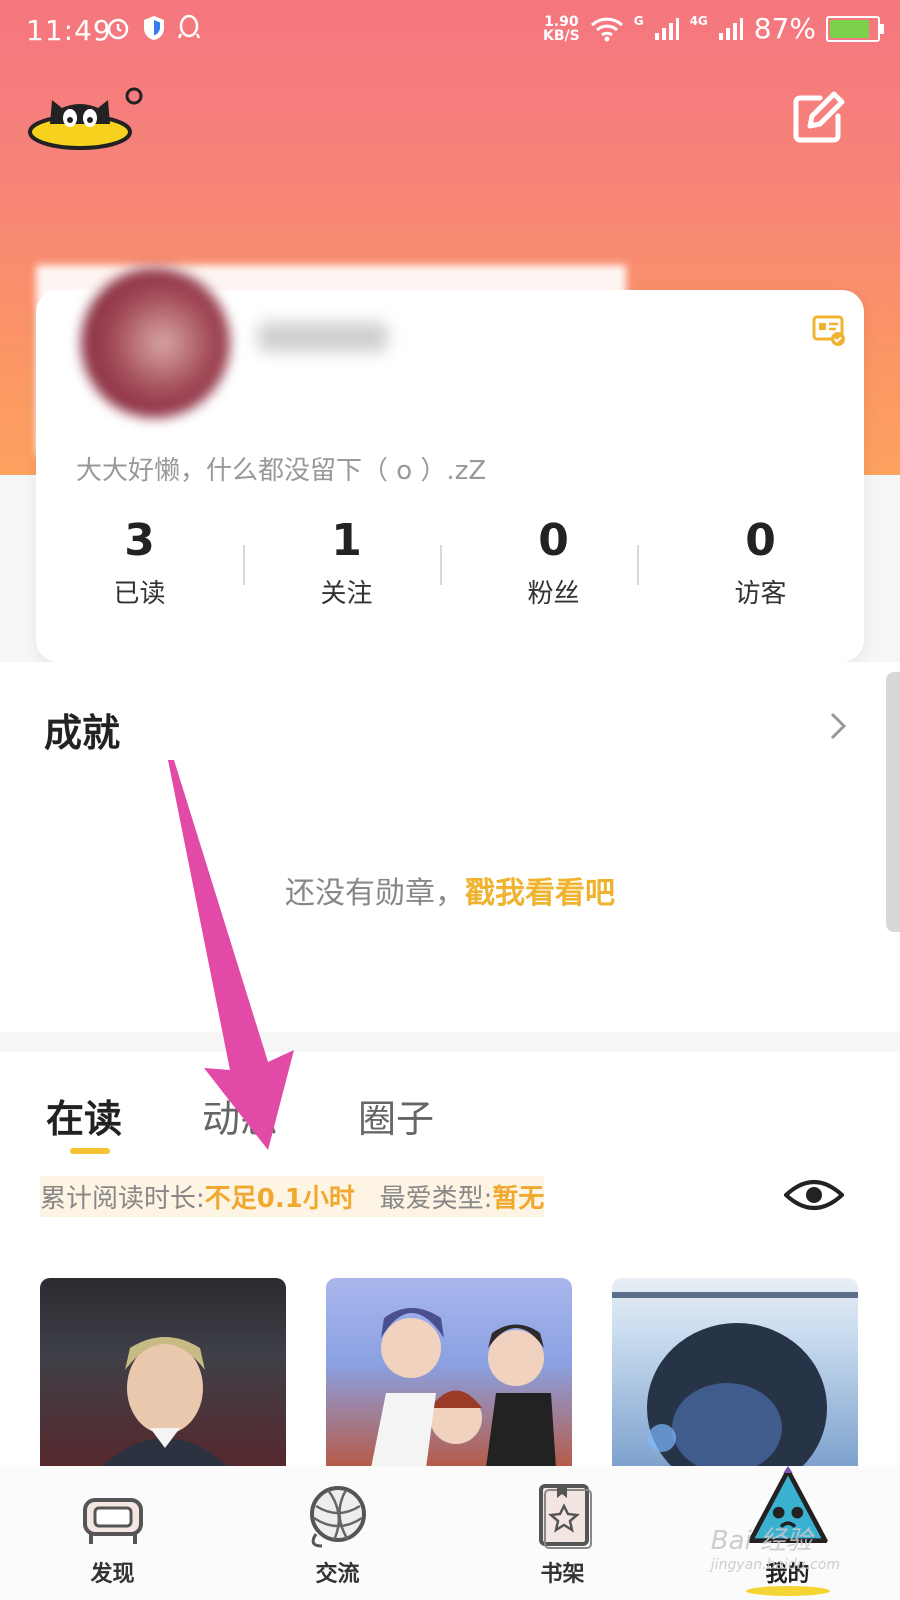  I want to click on stat-count: 3, so click(139, 540).